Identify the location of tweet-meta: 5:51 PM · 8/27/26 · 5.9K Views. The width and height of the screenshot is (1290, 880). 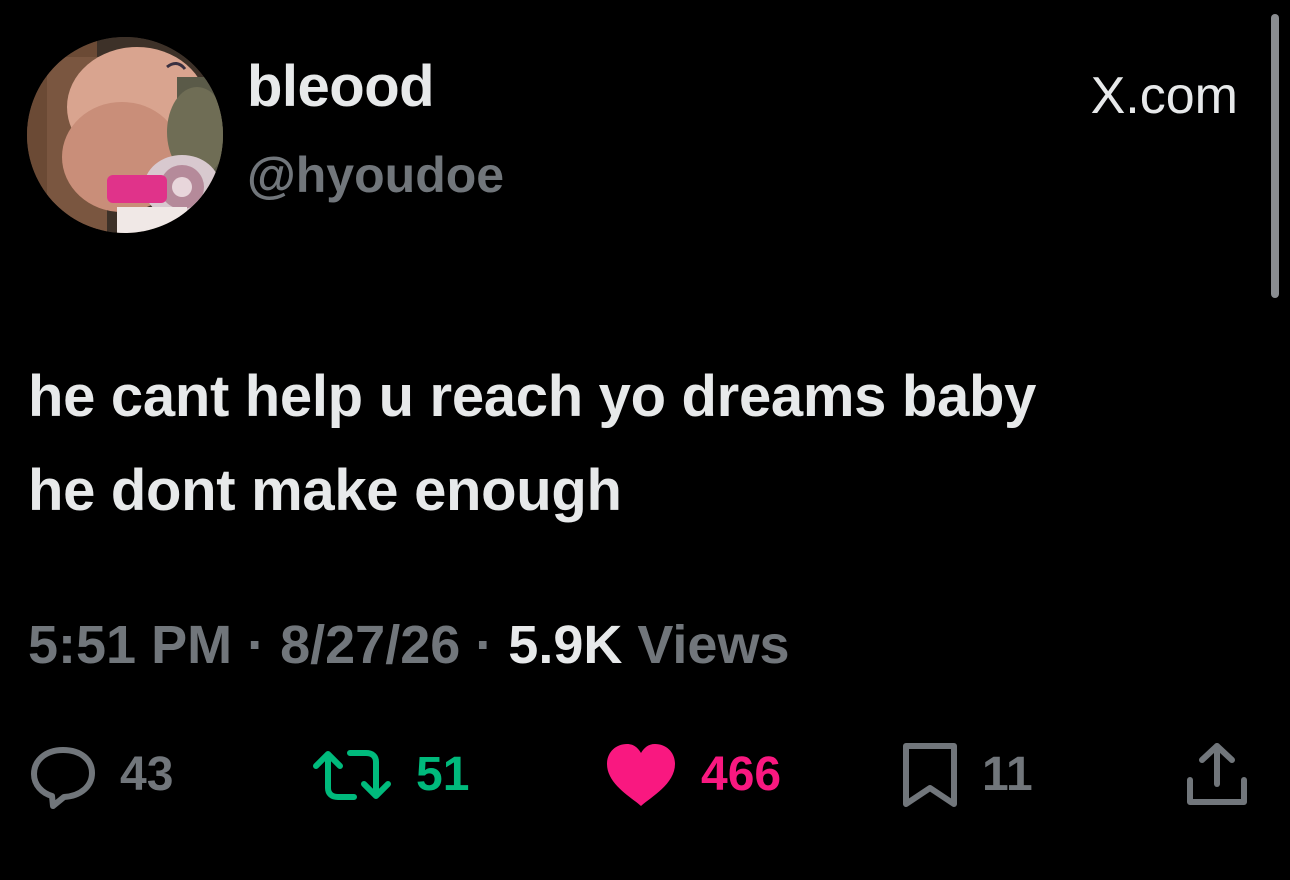
(409, 645).